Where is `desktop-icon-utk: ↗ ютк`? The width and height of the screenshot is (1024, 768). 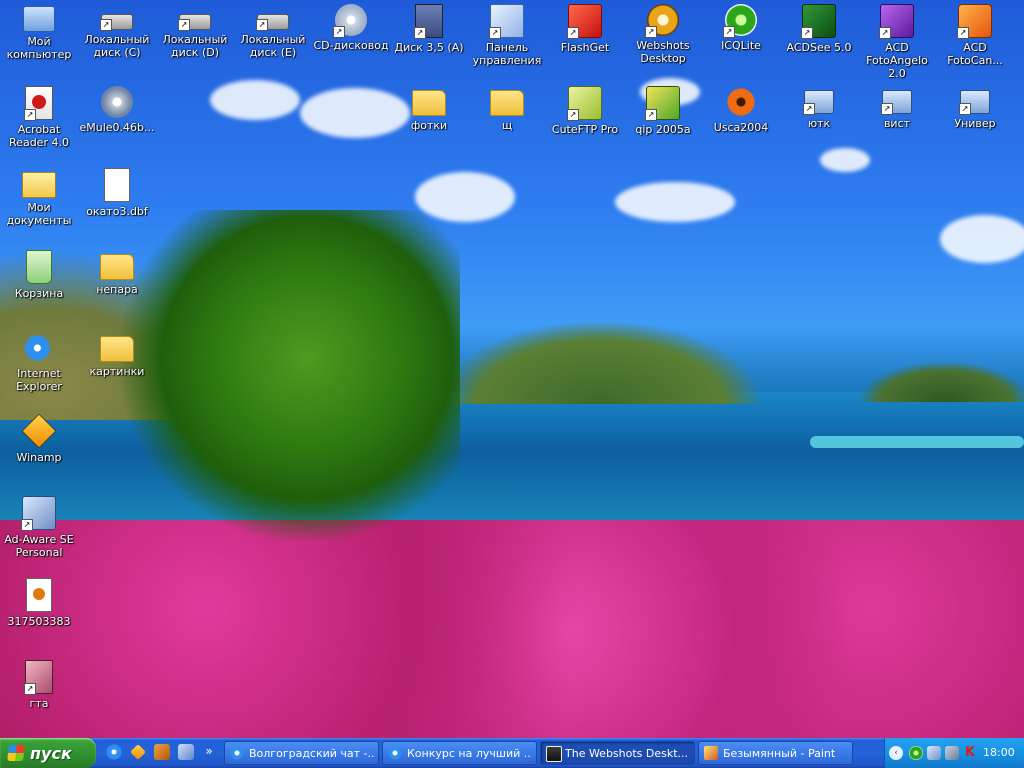 desktop-icon-utk: ↗ ютк is located at coordinates (819, 123).